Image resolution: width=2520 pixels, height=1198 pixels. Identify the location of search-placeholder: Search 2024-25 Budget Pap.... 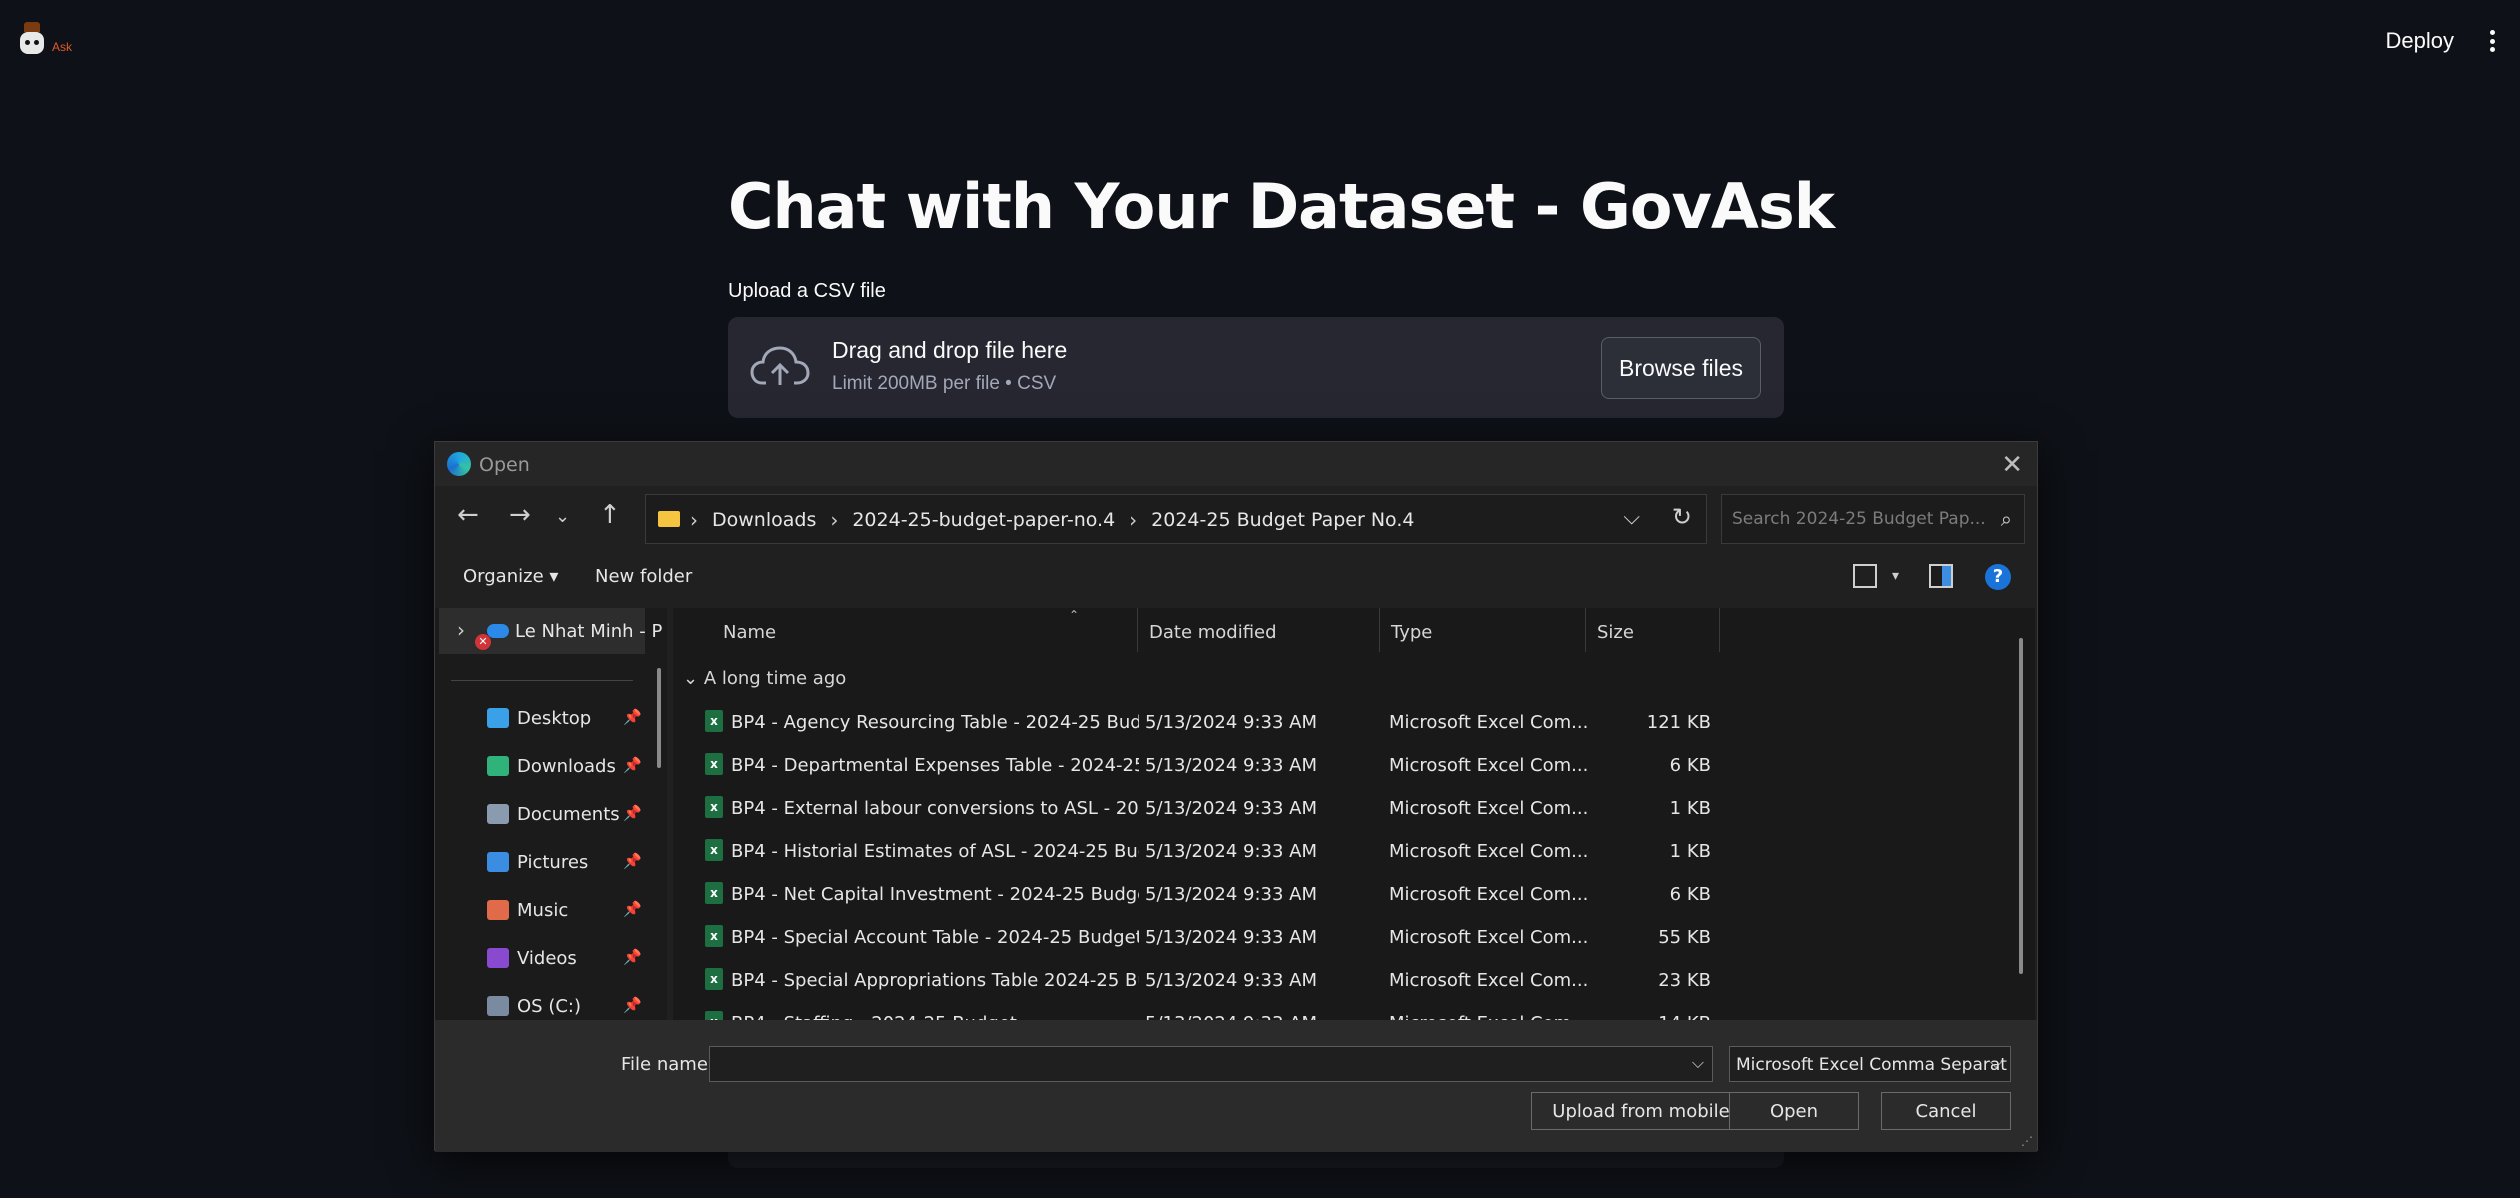
(1859, 519).